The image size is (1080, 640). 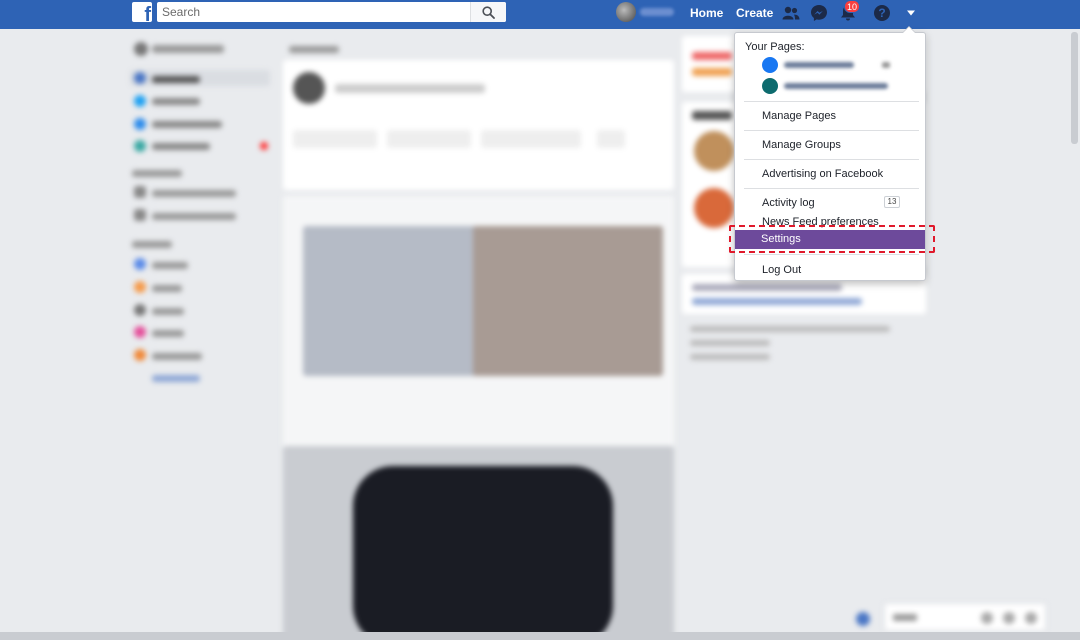 I want to click on messenger-icon, so click(x=819, y=13).